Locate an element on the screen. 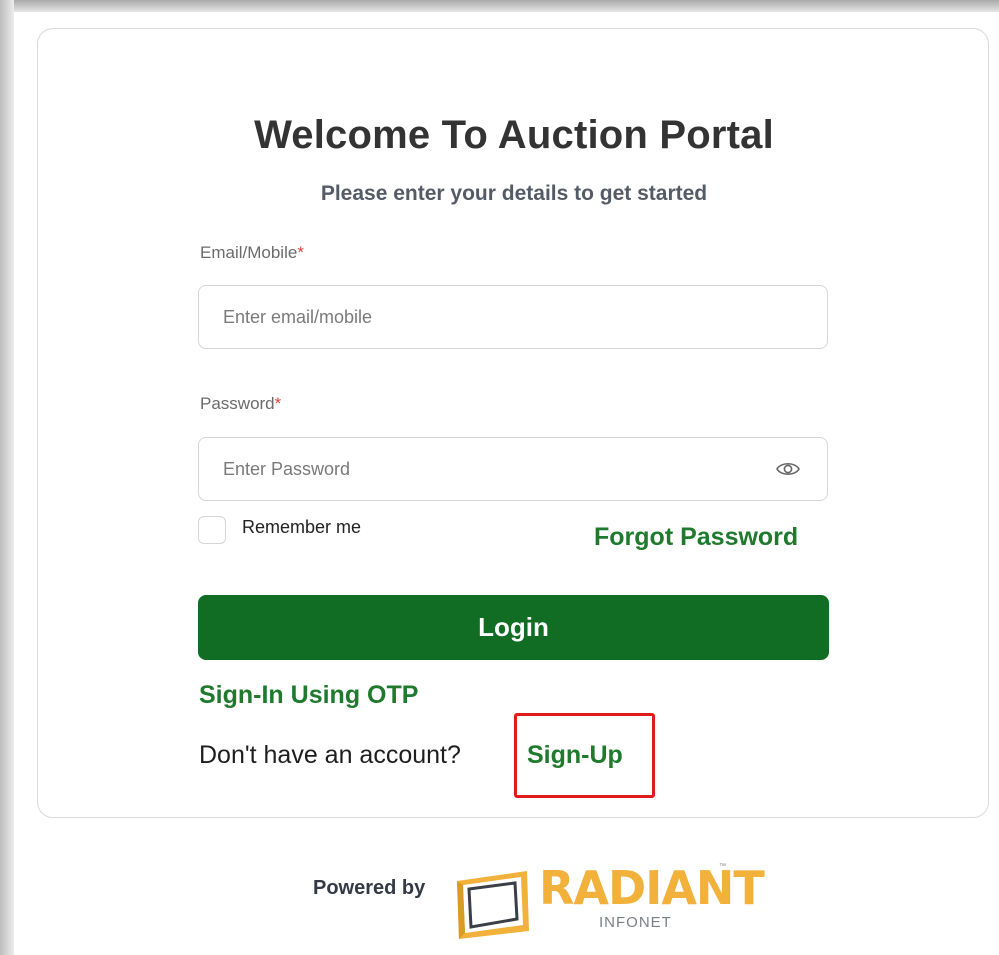 This screenshot has height=955, width=999. eye-icon is located at coordinates (788, 469).